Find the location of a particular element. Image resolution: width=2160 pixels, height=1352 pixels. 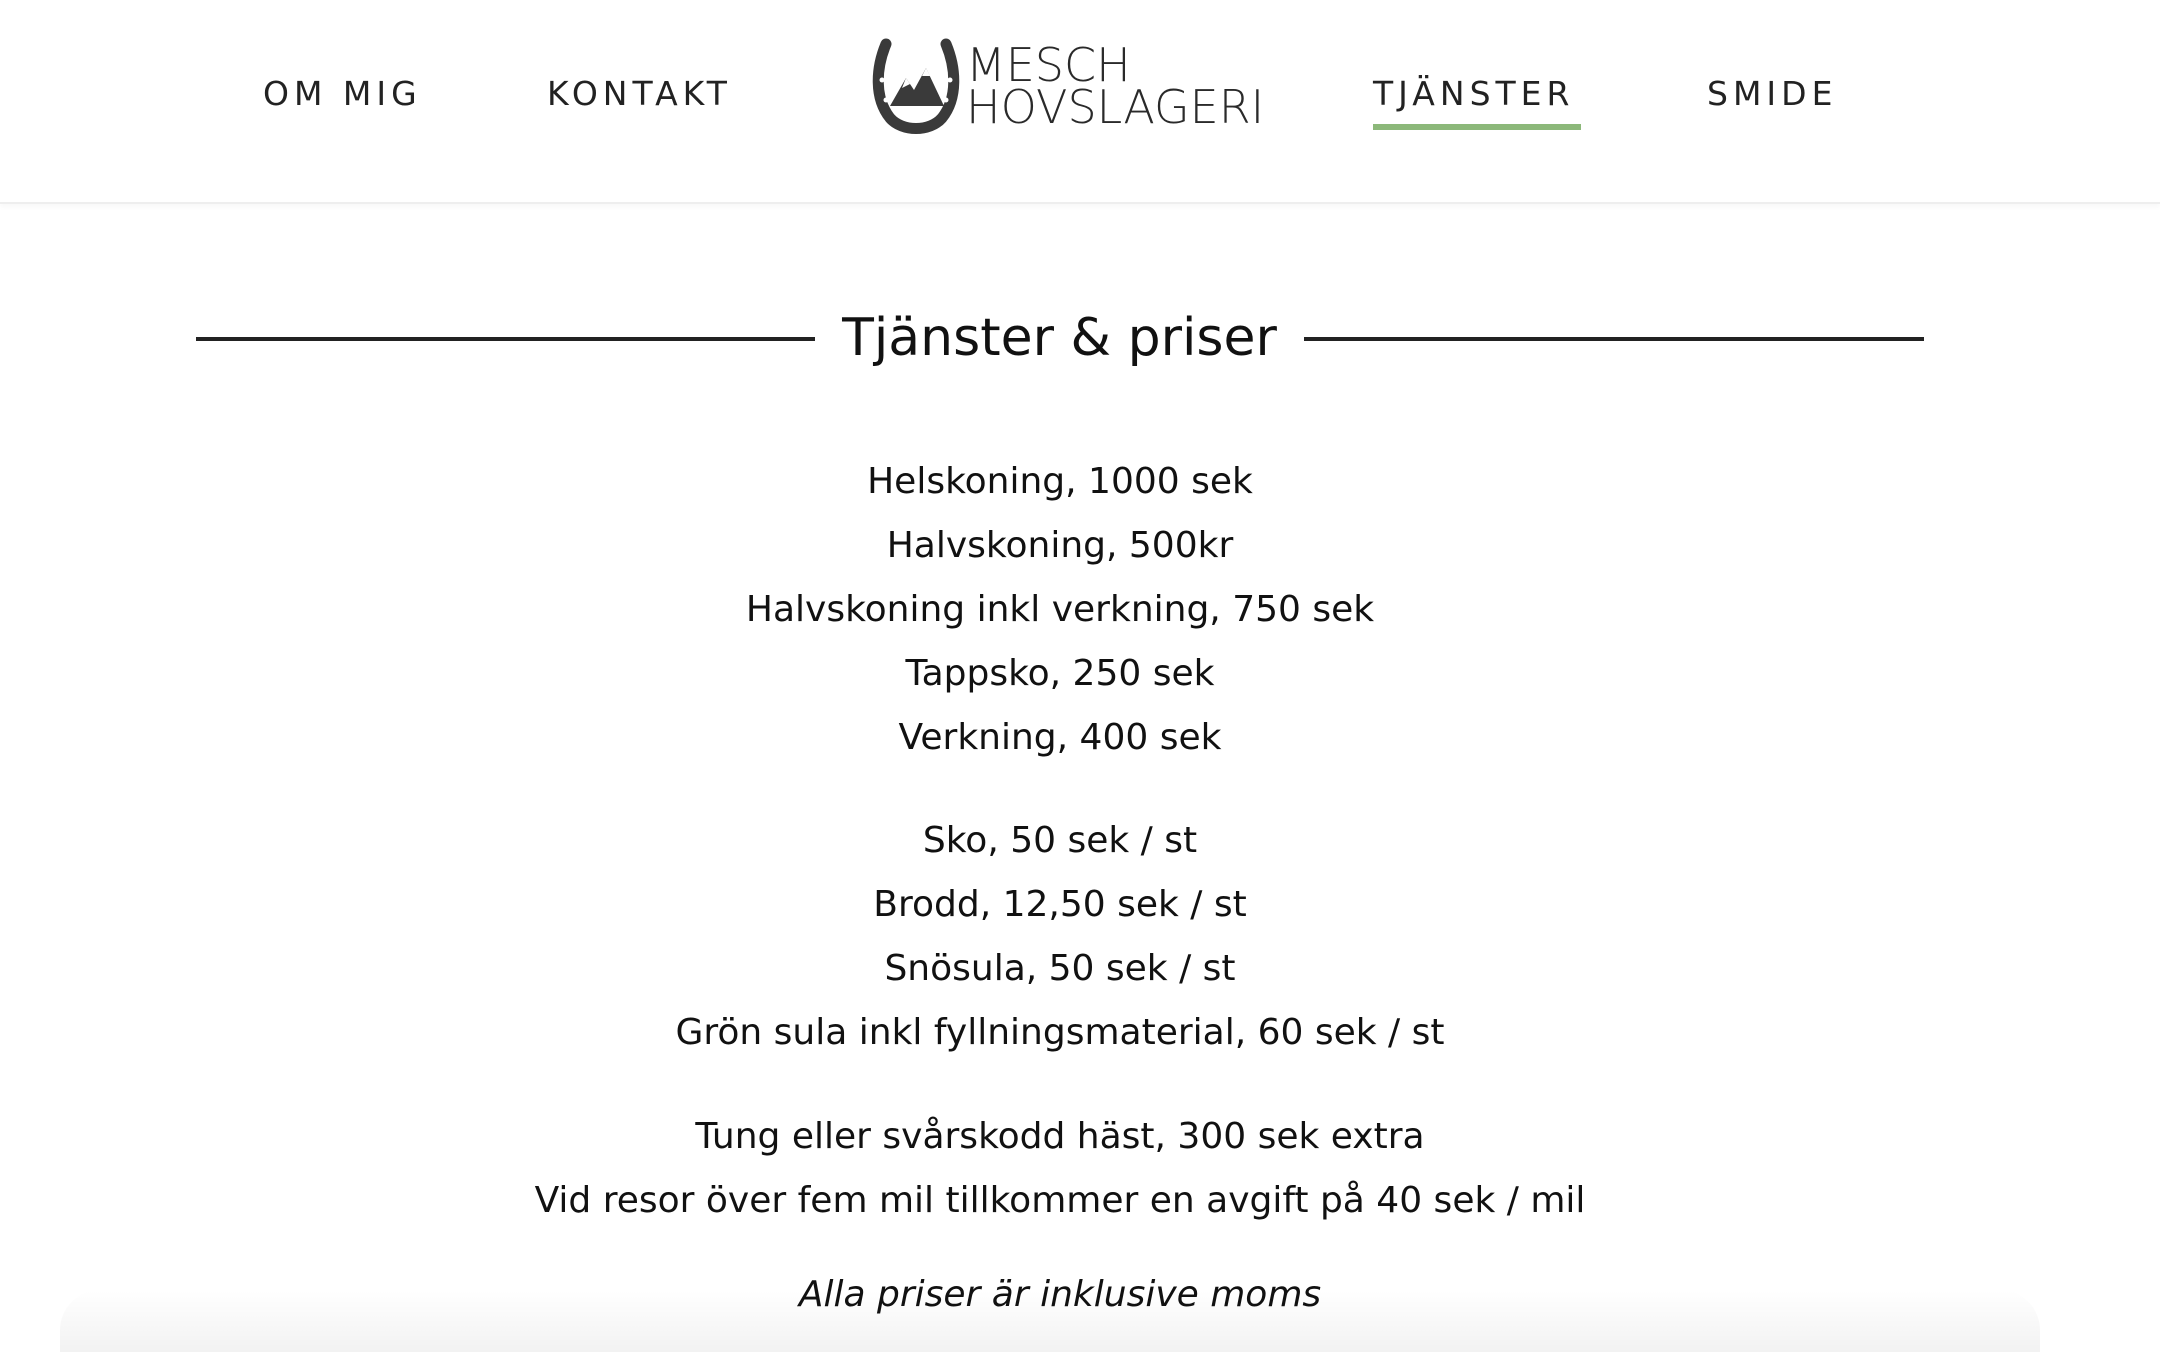

nav-smide: SMIDE is located at coordinates (1772, 94).